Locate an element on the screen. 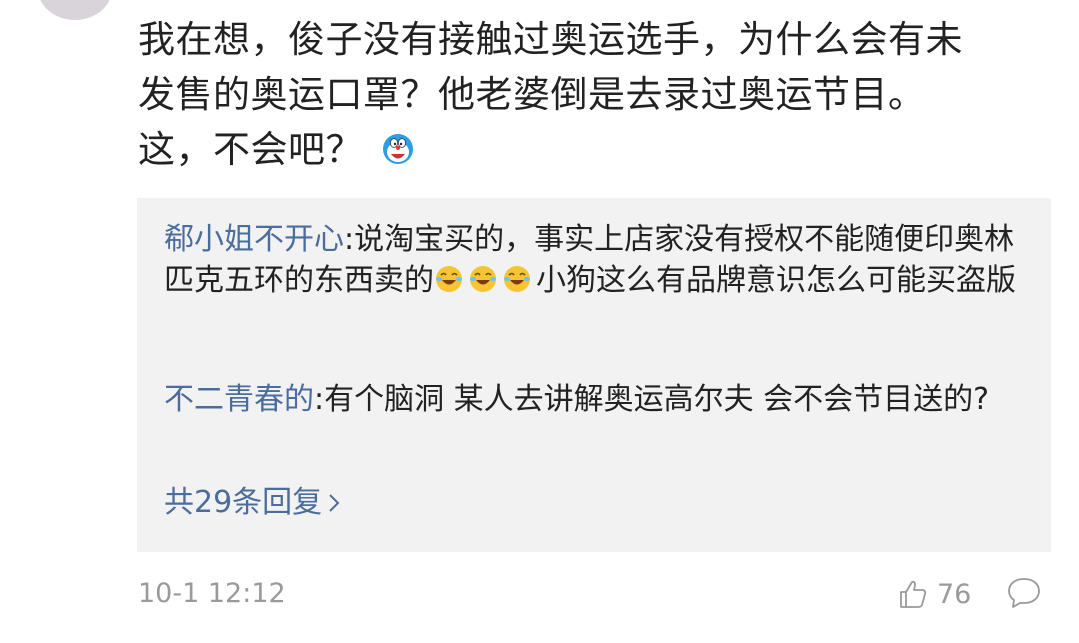  comment-line: 发售的奥运口罩？他老婆倒是去录过奥运节目。 is located at coordinates (532, 94).